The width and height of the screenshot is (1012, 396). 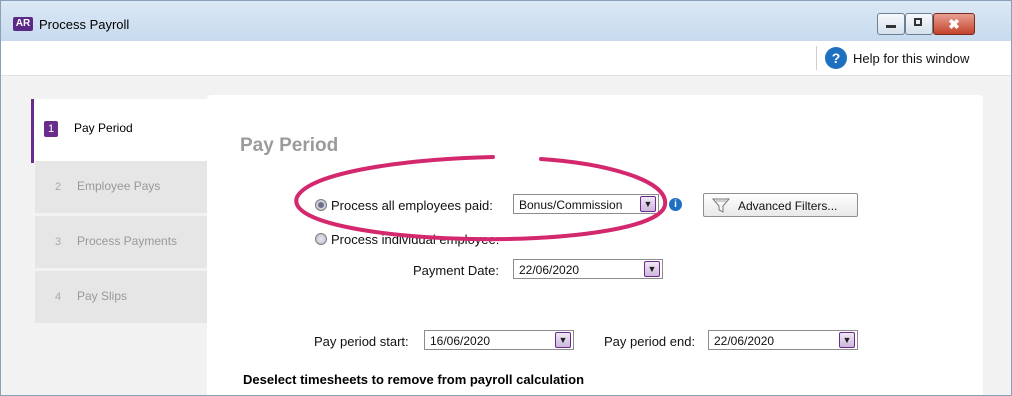 What do you see at coordinates (911, 58) in the screenshot?
I see `help-link: Help for this window` at bounding box center [911, 58].